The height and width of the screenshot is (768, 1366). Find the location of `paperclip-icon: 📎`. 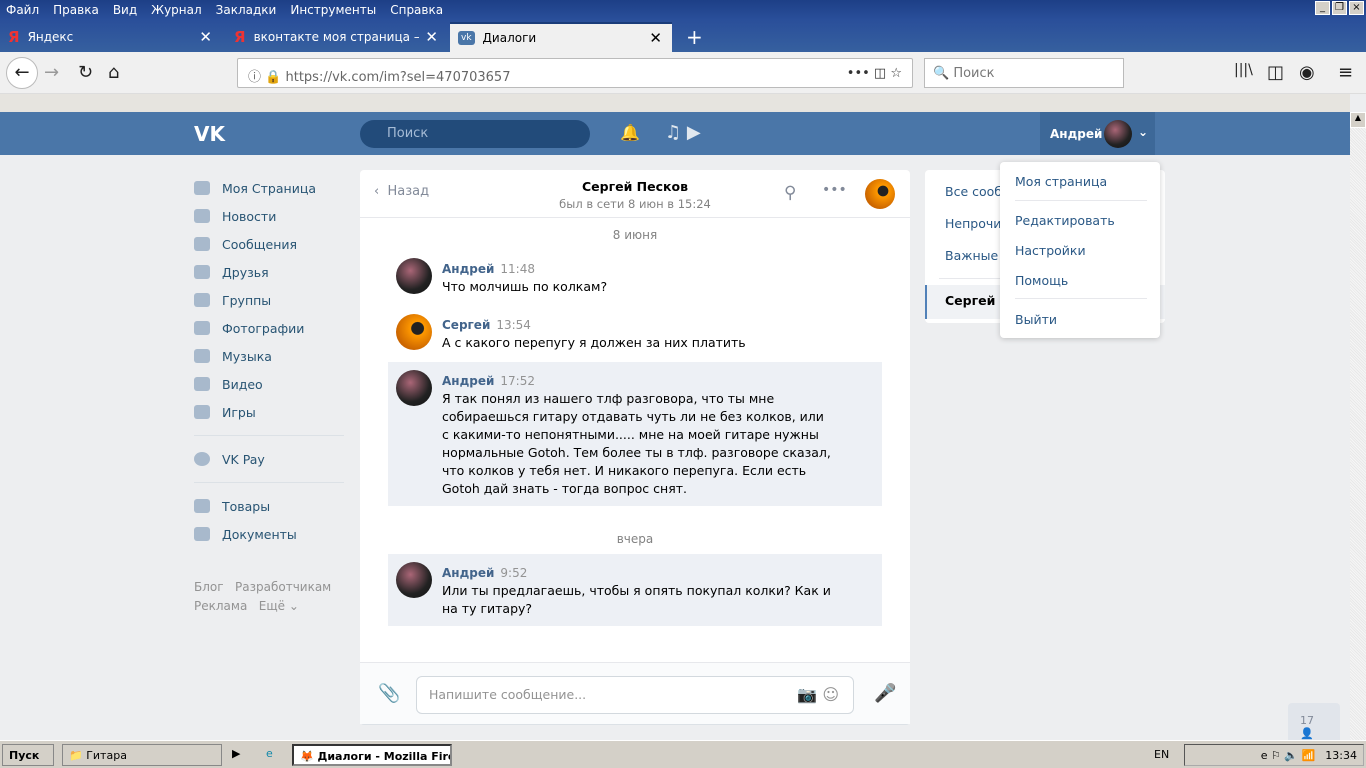

paperclip-icon: 📎 is located at coordinates (389, 693).